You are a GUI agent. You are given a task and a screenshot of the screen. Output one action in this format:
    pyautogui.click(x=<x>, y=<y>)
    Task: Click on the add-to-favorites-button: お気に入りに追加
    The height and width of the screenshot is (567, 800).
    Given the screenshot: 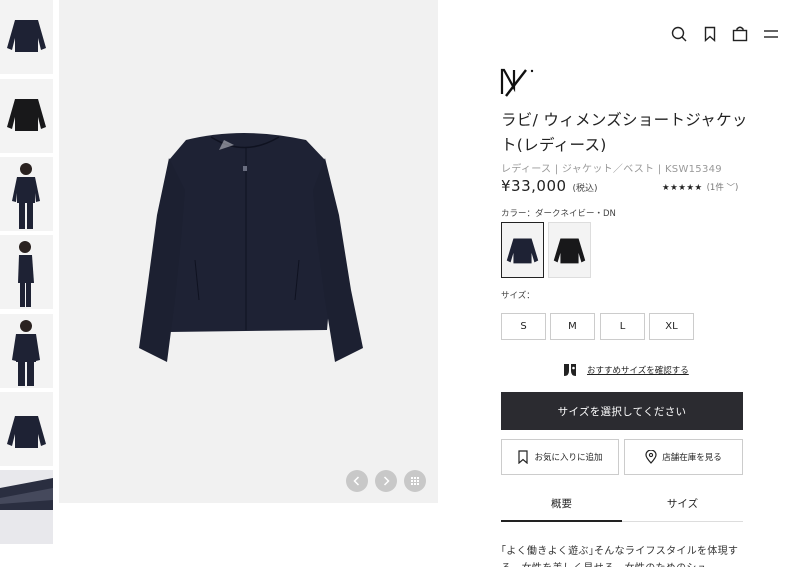 What is the action you would take?
    pyautogui.click(x=560, y=457)
    